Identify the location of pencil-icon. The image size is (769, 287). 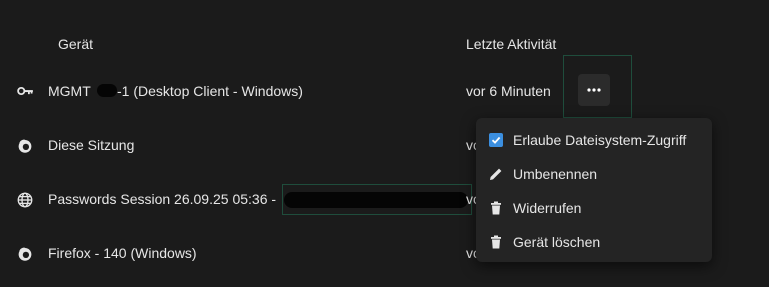
(496, 174).